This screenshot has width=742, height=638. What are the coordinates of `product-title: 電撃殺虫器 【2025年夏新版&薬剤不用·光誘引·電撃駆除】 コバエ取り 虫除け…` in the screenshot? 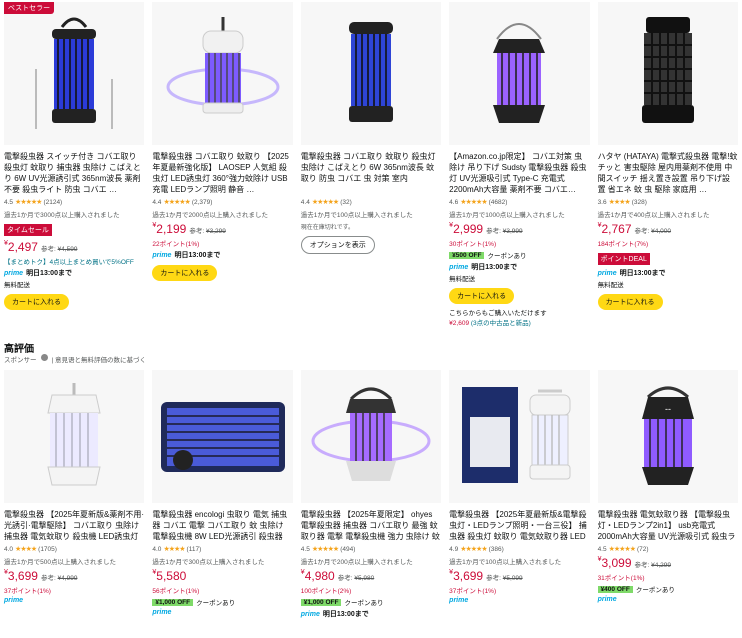 It's located at (74, 525).